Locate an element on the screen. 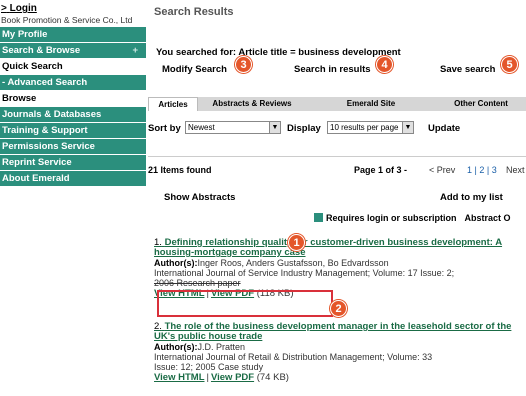 Image resolution: width=526 pixels, height=396 pixels. modify-search-button: Modify Search is located at coordinates (194, 69).